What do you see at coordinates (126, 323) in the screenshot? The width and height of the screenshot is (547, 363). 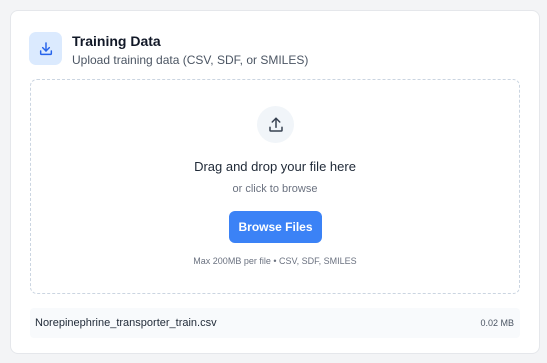 I see `file-name: Norepinephrine_transporter_train.csv` at bounding box center [126, 323].